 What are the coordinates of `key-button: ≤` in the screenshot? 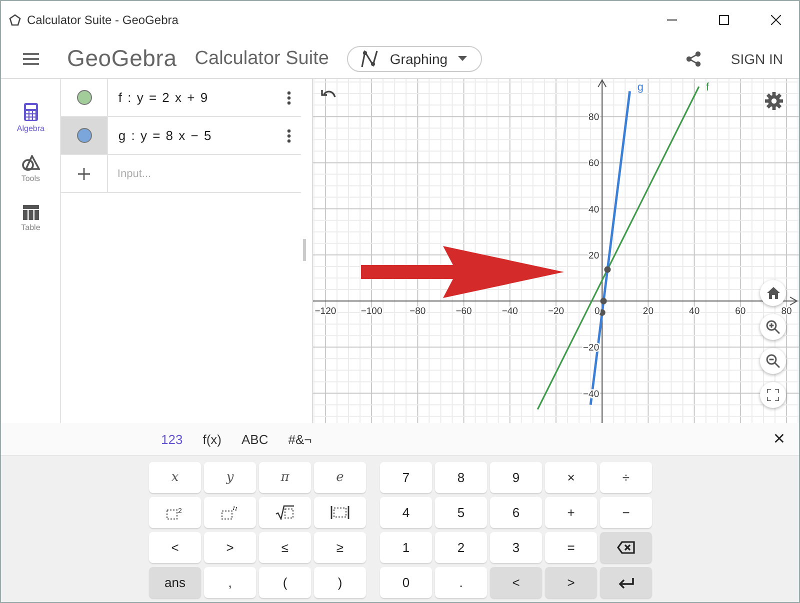 It's located at (285, 547).